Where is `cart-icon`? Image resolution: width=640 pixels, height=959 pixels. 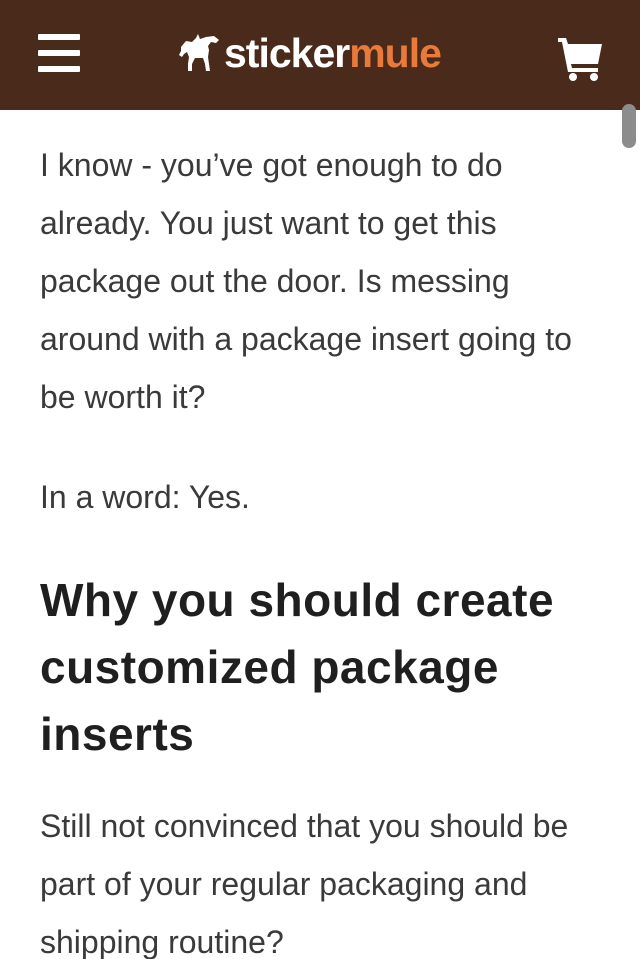 cart-icon is located at coordinates (580, 62).